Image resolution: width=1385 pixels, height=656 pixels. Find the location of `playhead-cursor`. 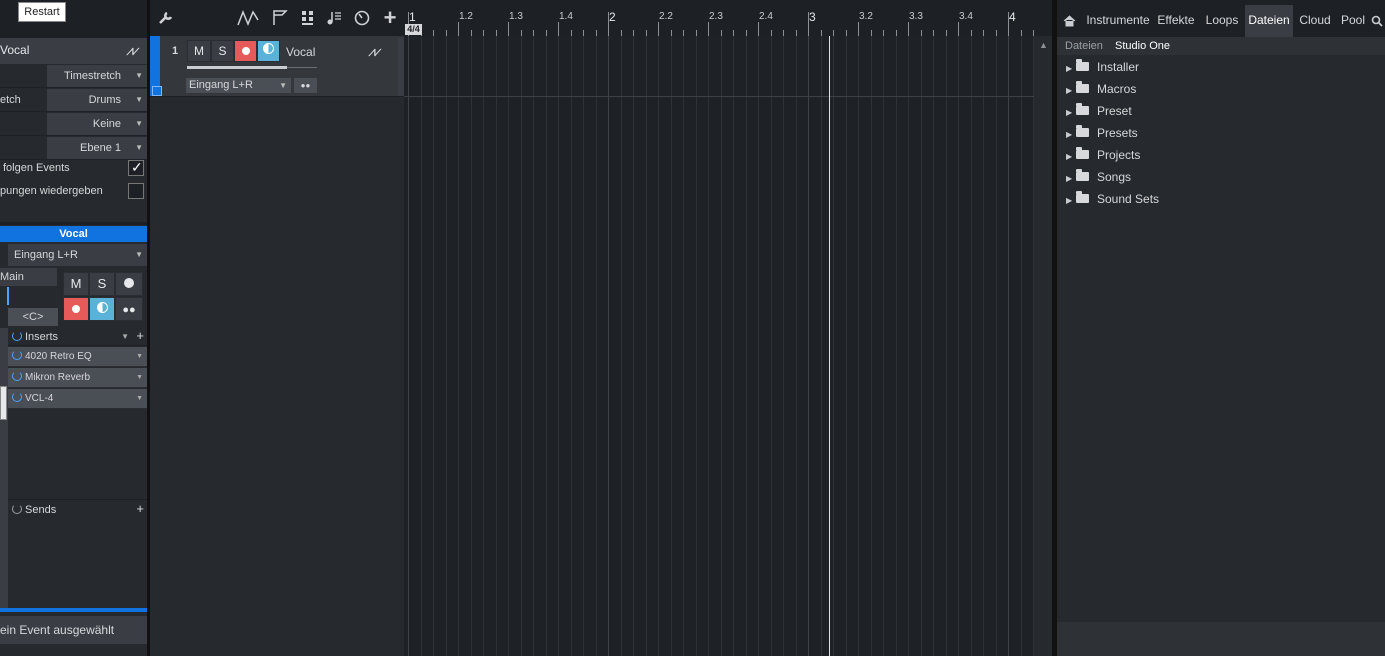

playhead-cursor is located at coordinates (829, 346).